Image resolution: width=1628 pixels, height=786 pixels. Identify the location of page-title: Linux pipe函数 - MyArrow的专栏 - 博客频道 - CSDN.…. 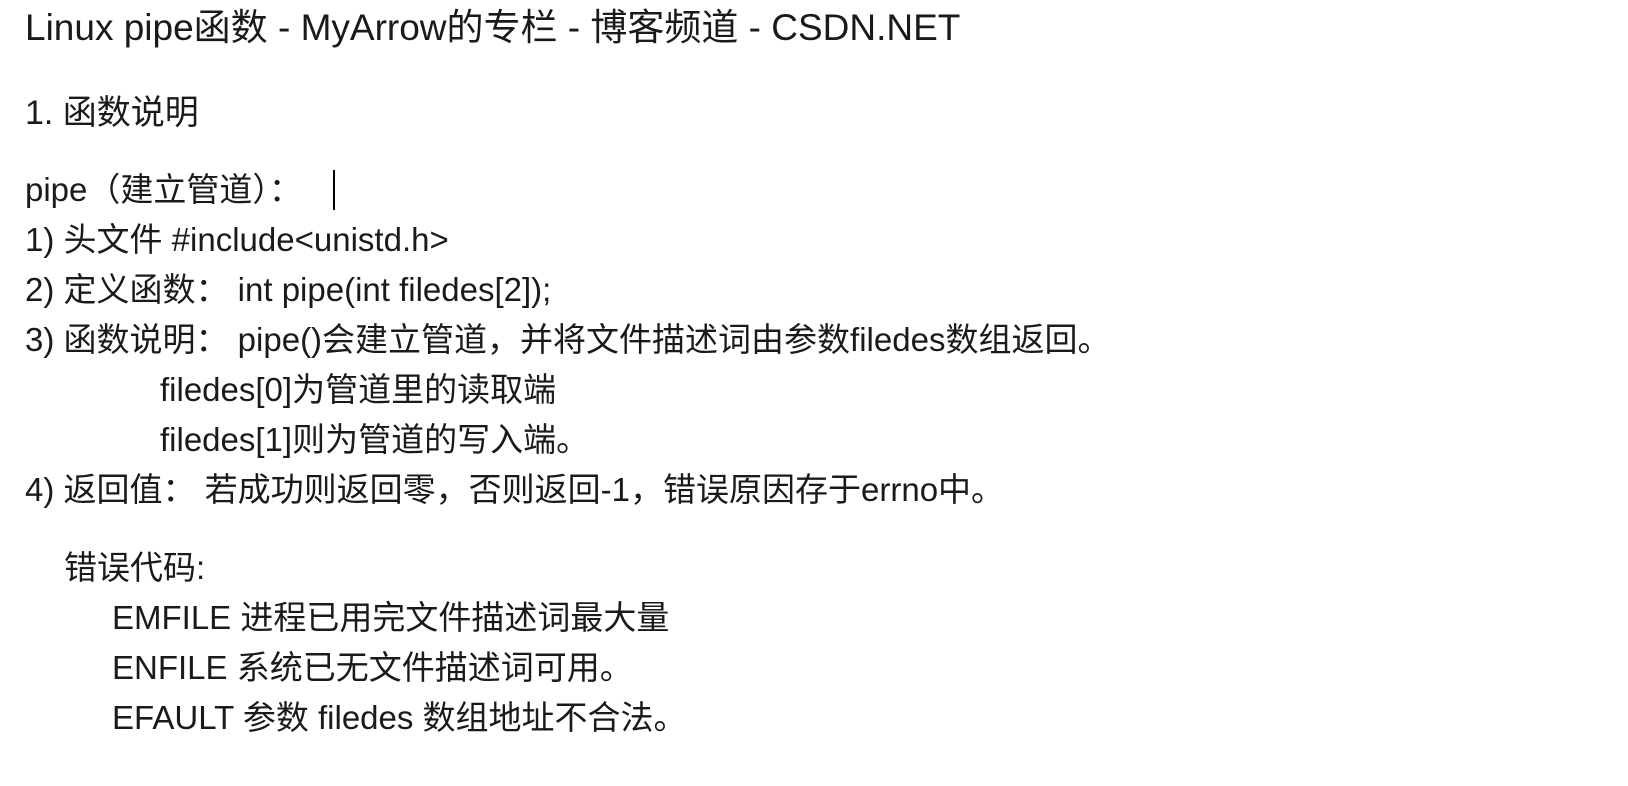
(493, 27).